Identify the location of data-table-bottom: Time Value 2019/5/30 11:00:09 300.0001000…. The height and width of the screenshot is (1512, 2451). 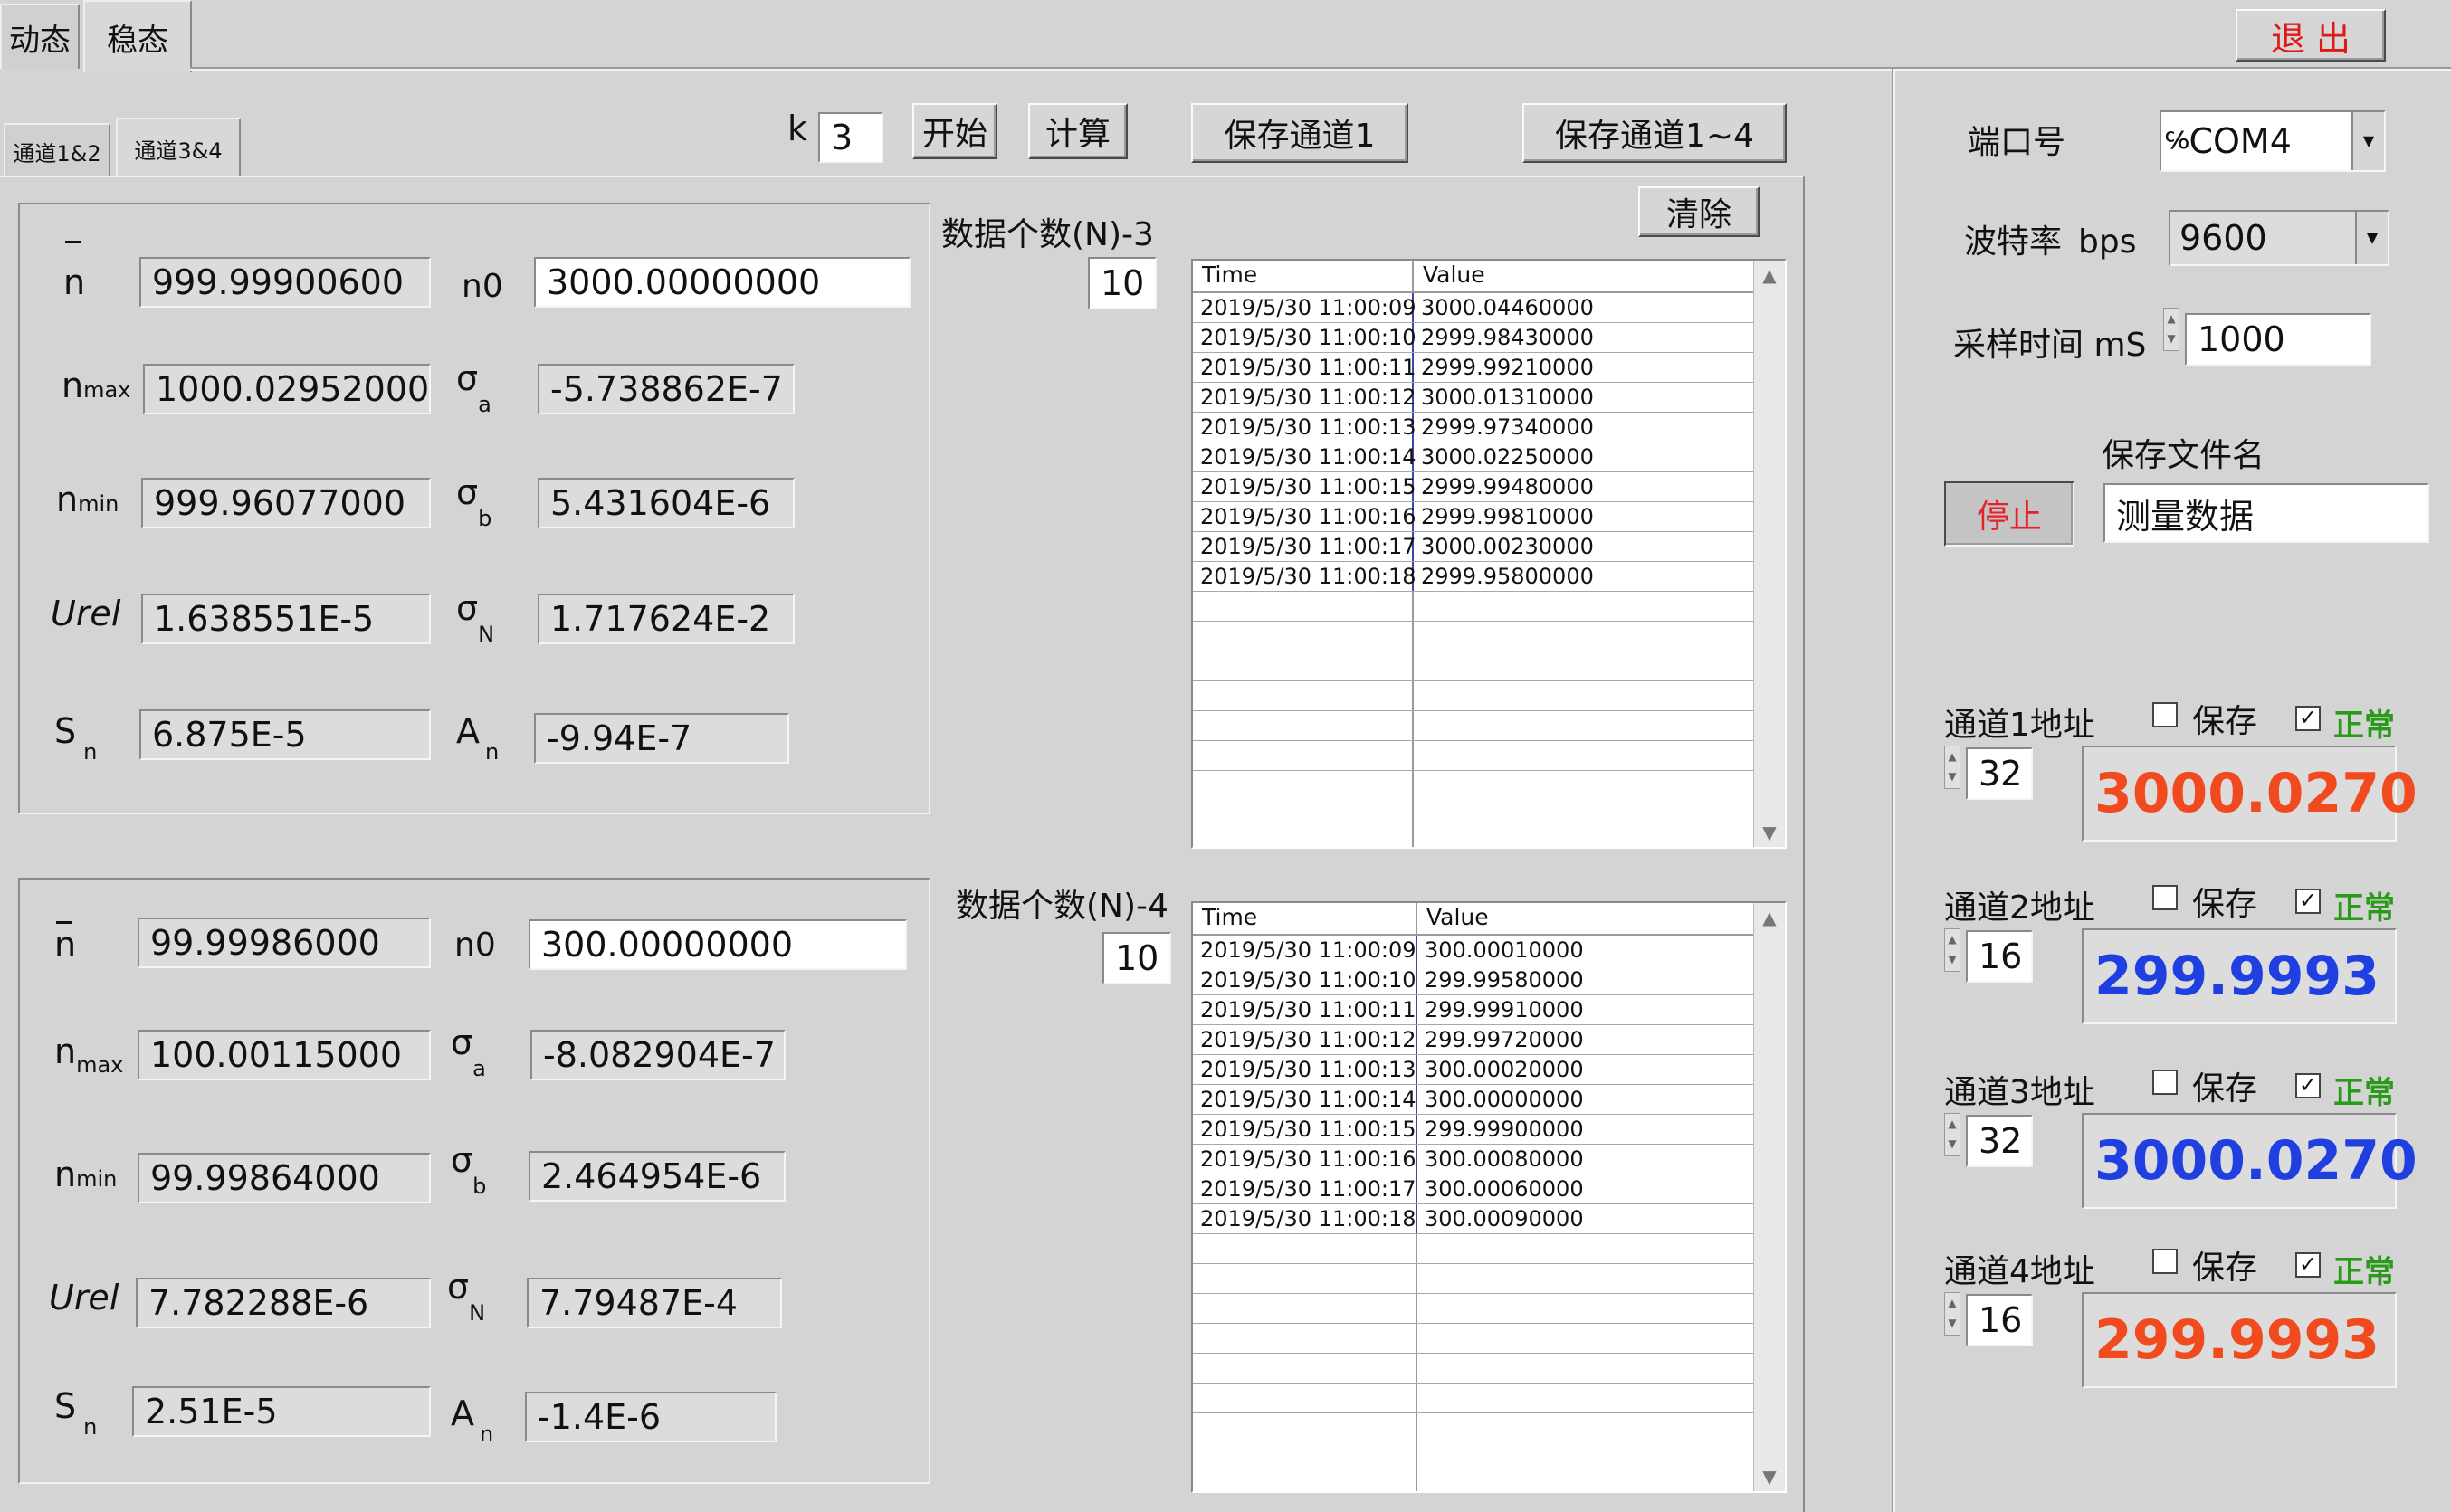
(1489, 1197).